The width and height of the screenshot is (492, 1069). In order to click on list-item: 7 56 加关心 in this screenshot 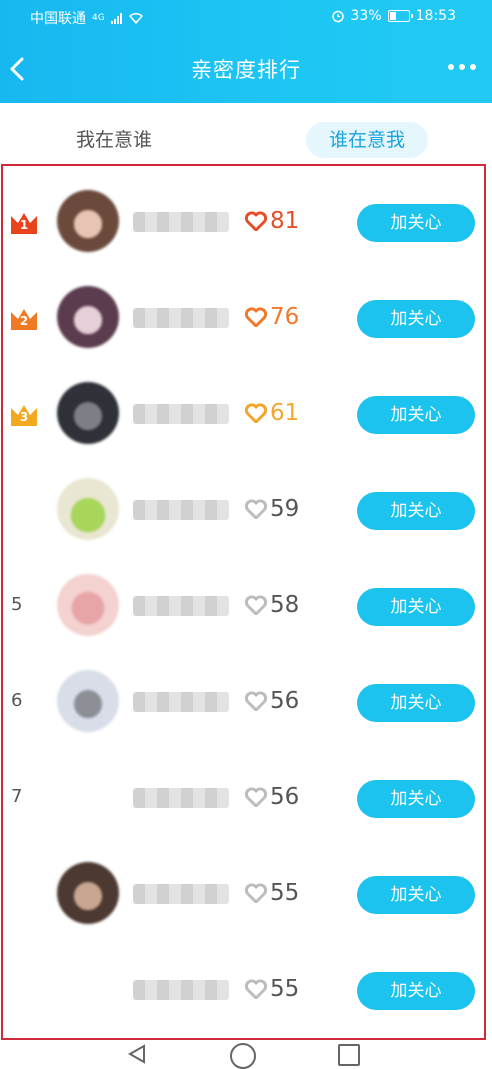, I will do `click(244, 800)`.